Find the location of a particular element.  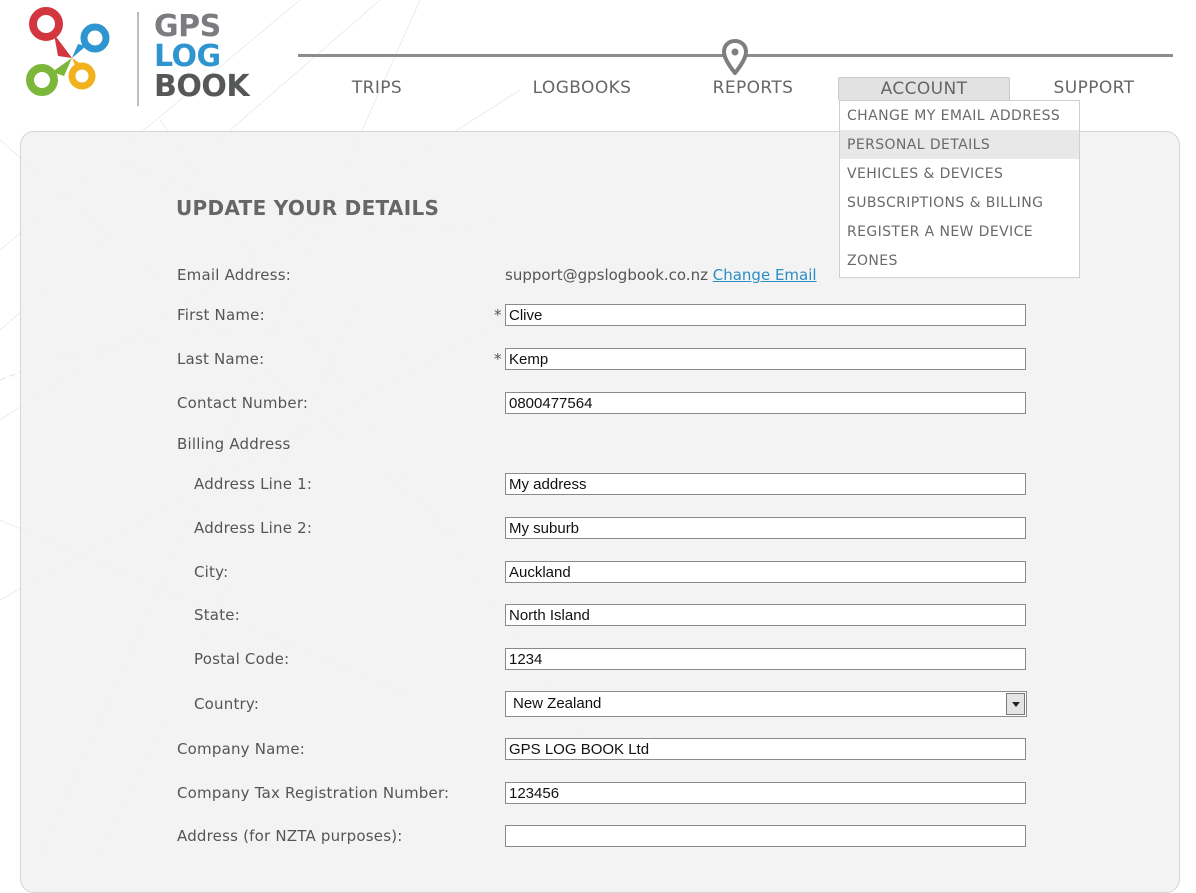

tax-number-input is located at coordinates (765, 793).